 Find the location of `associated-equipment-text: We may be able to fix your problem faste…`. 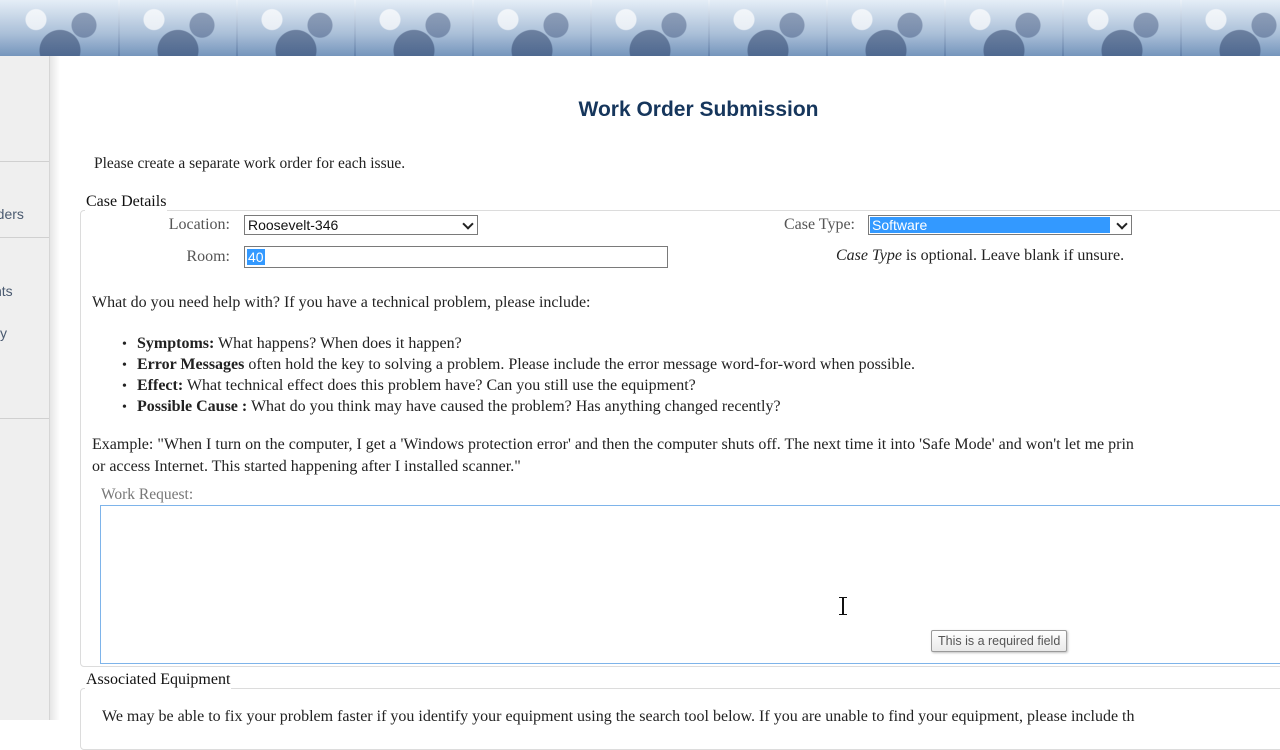

associated-equipment-text: We may be able to fix your problem faste… is located at coordinates (618, 716).